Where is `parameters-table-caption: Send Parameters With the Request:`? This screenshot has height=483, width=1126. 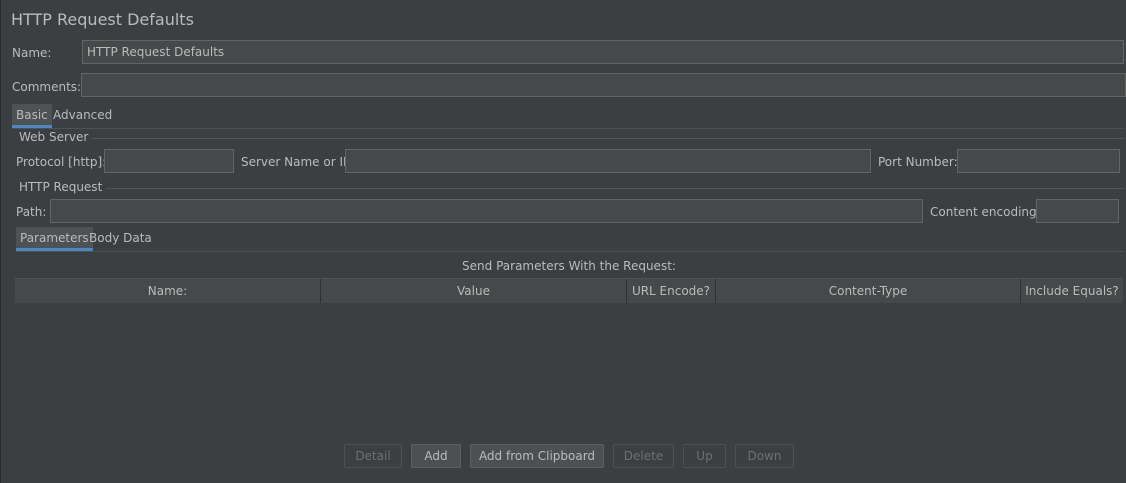
parameters-table-caption: Send Parameters With the Request: is located at coordinates (569, 266).